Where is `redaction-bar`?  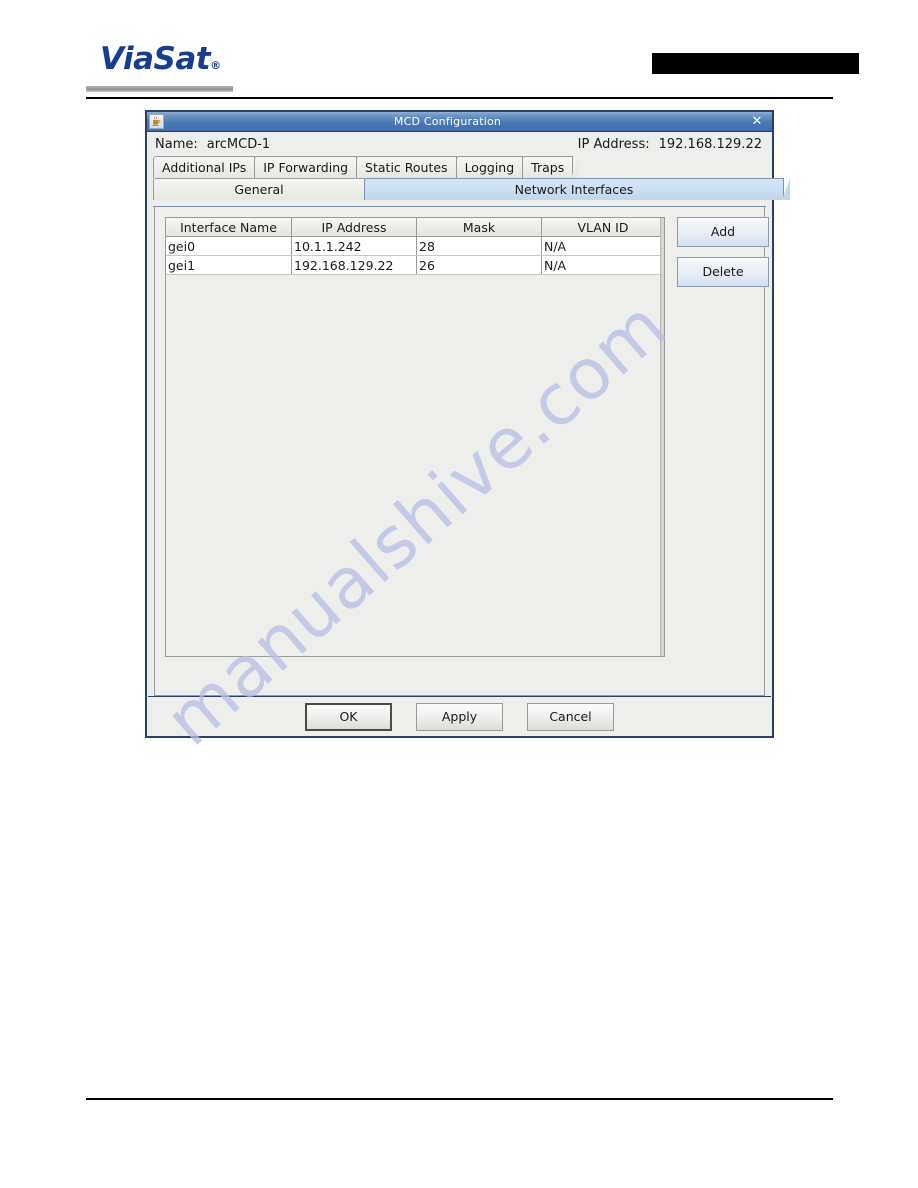 redaction-bar is located at coordinates (755, 63).